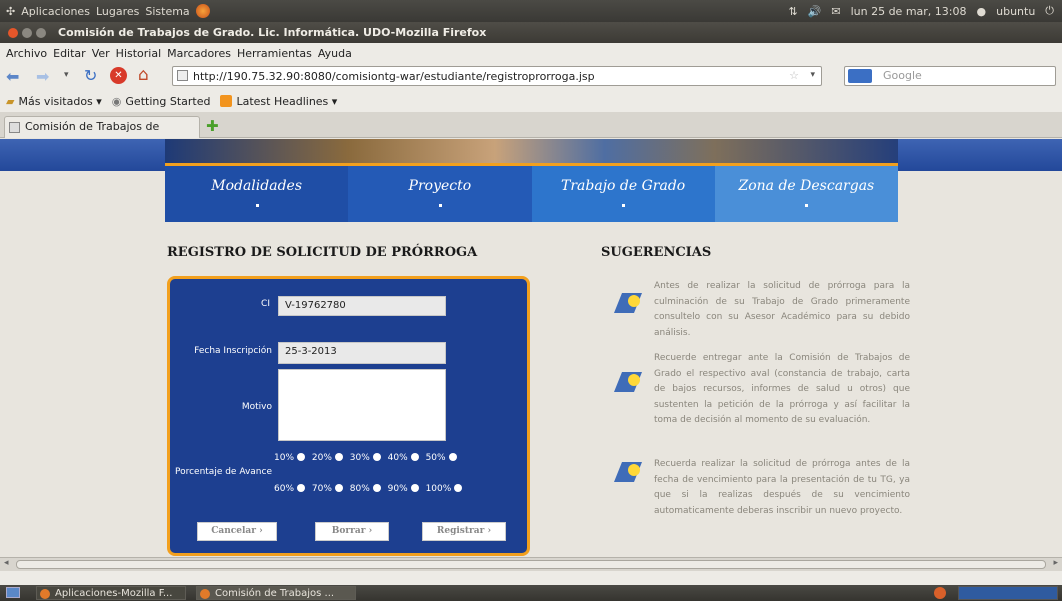 This screenshot has width=1062, height=601. What do you see at coordinates (202, 11) in the screenshot?
I see `firefox-launcher-icon` at bounding box center [202, 11].